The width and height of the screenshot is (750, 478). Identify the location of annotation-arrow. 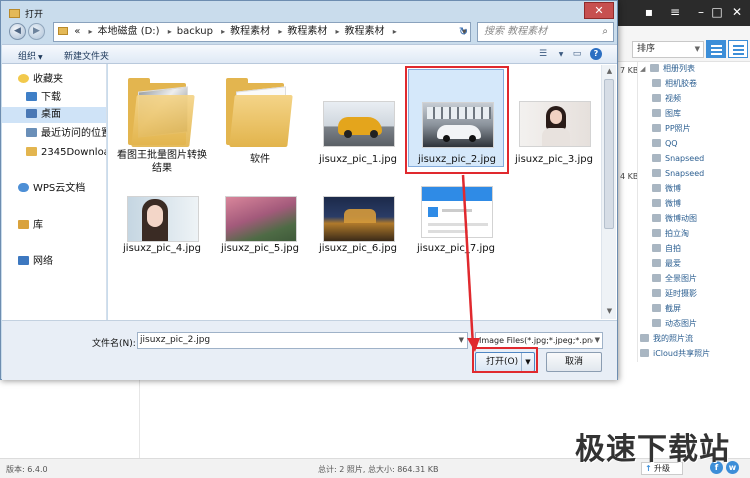
(470, 263).